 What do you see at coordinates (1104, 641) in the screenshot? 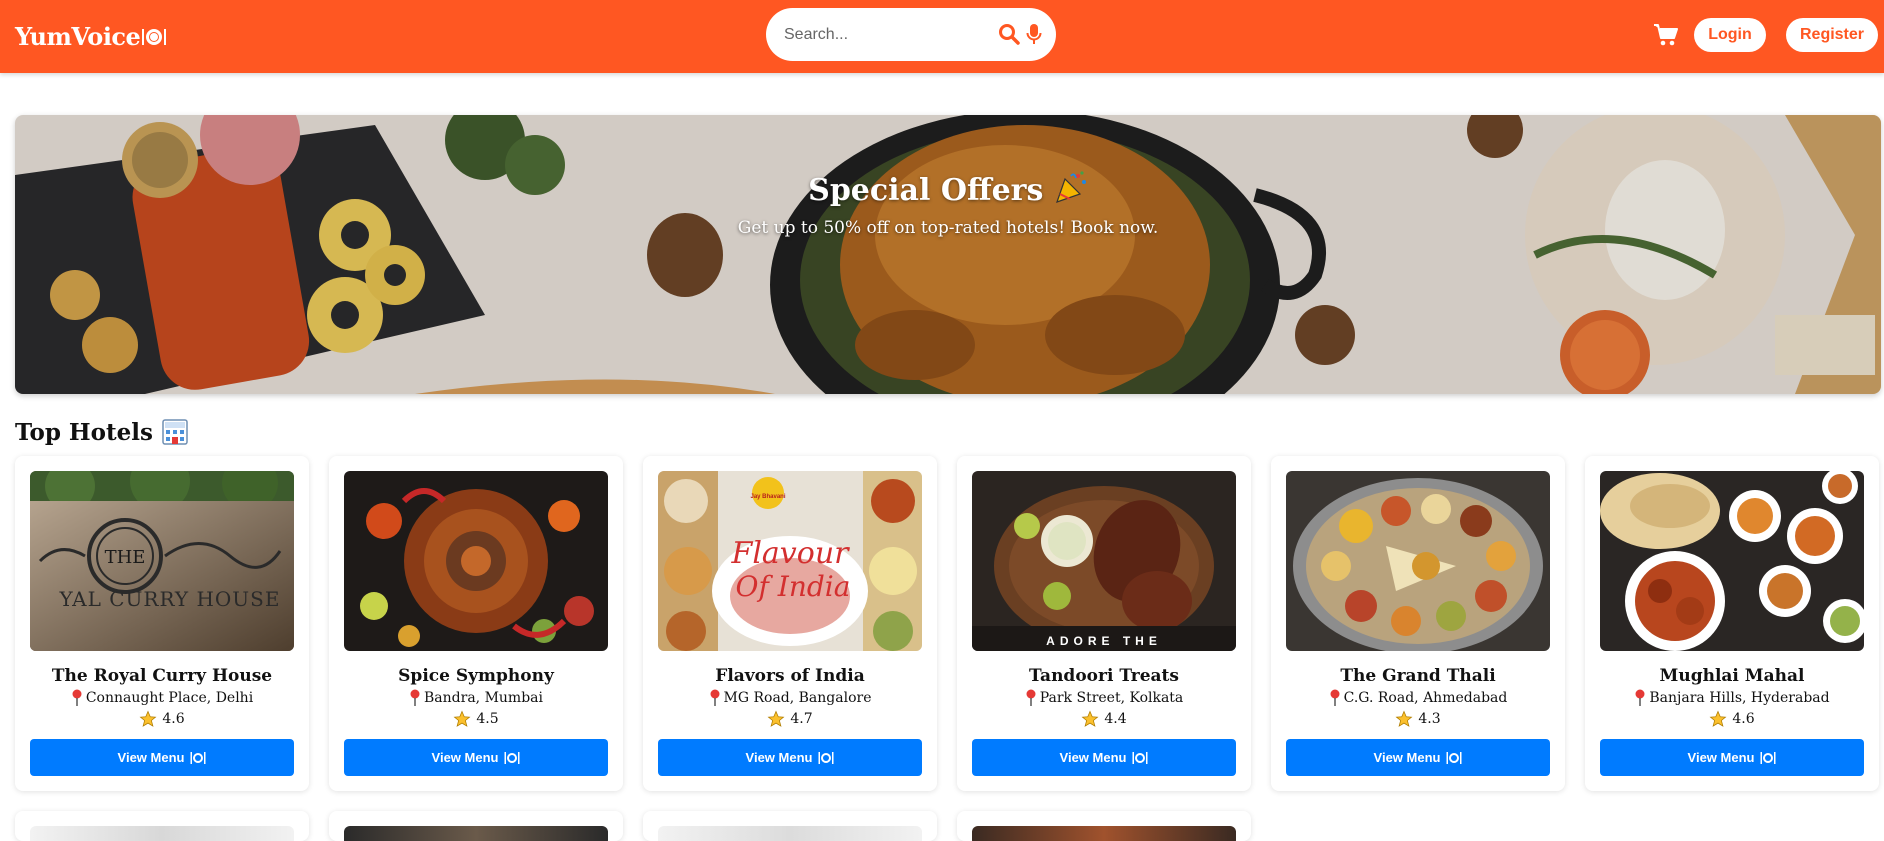
I see `tandoori-caption: ADORE THE` at bounding box center [1104, 641].